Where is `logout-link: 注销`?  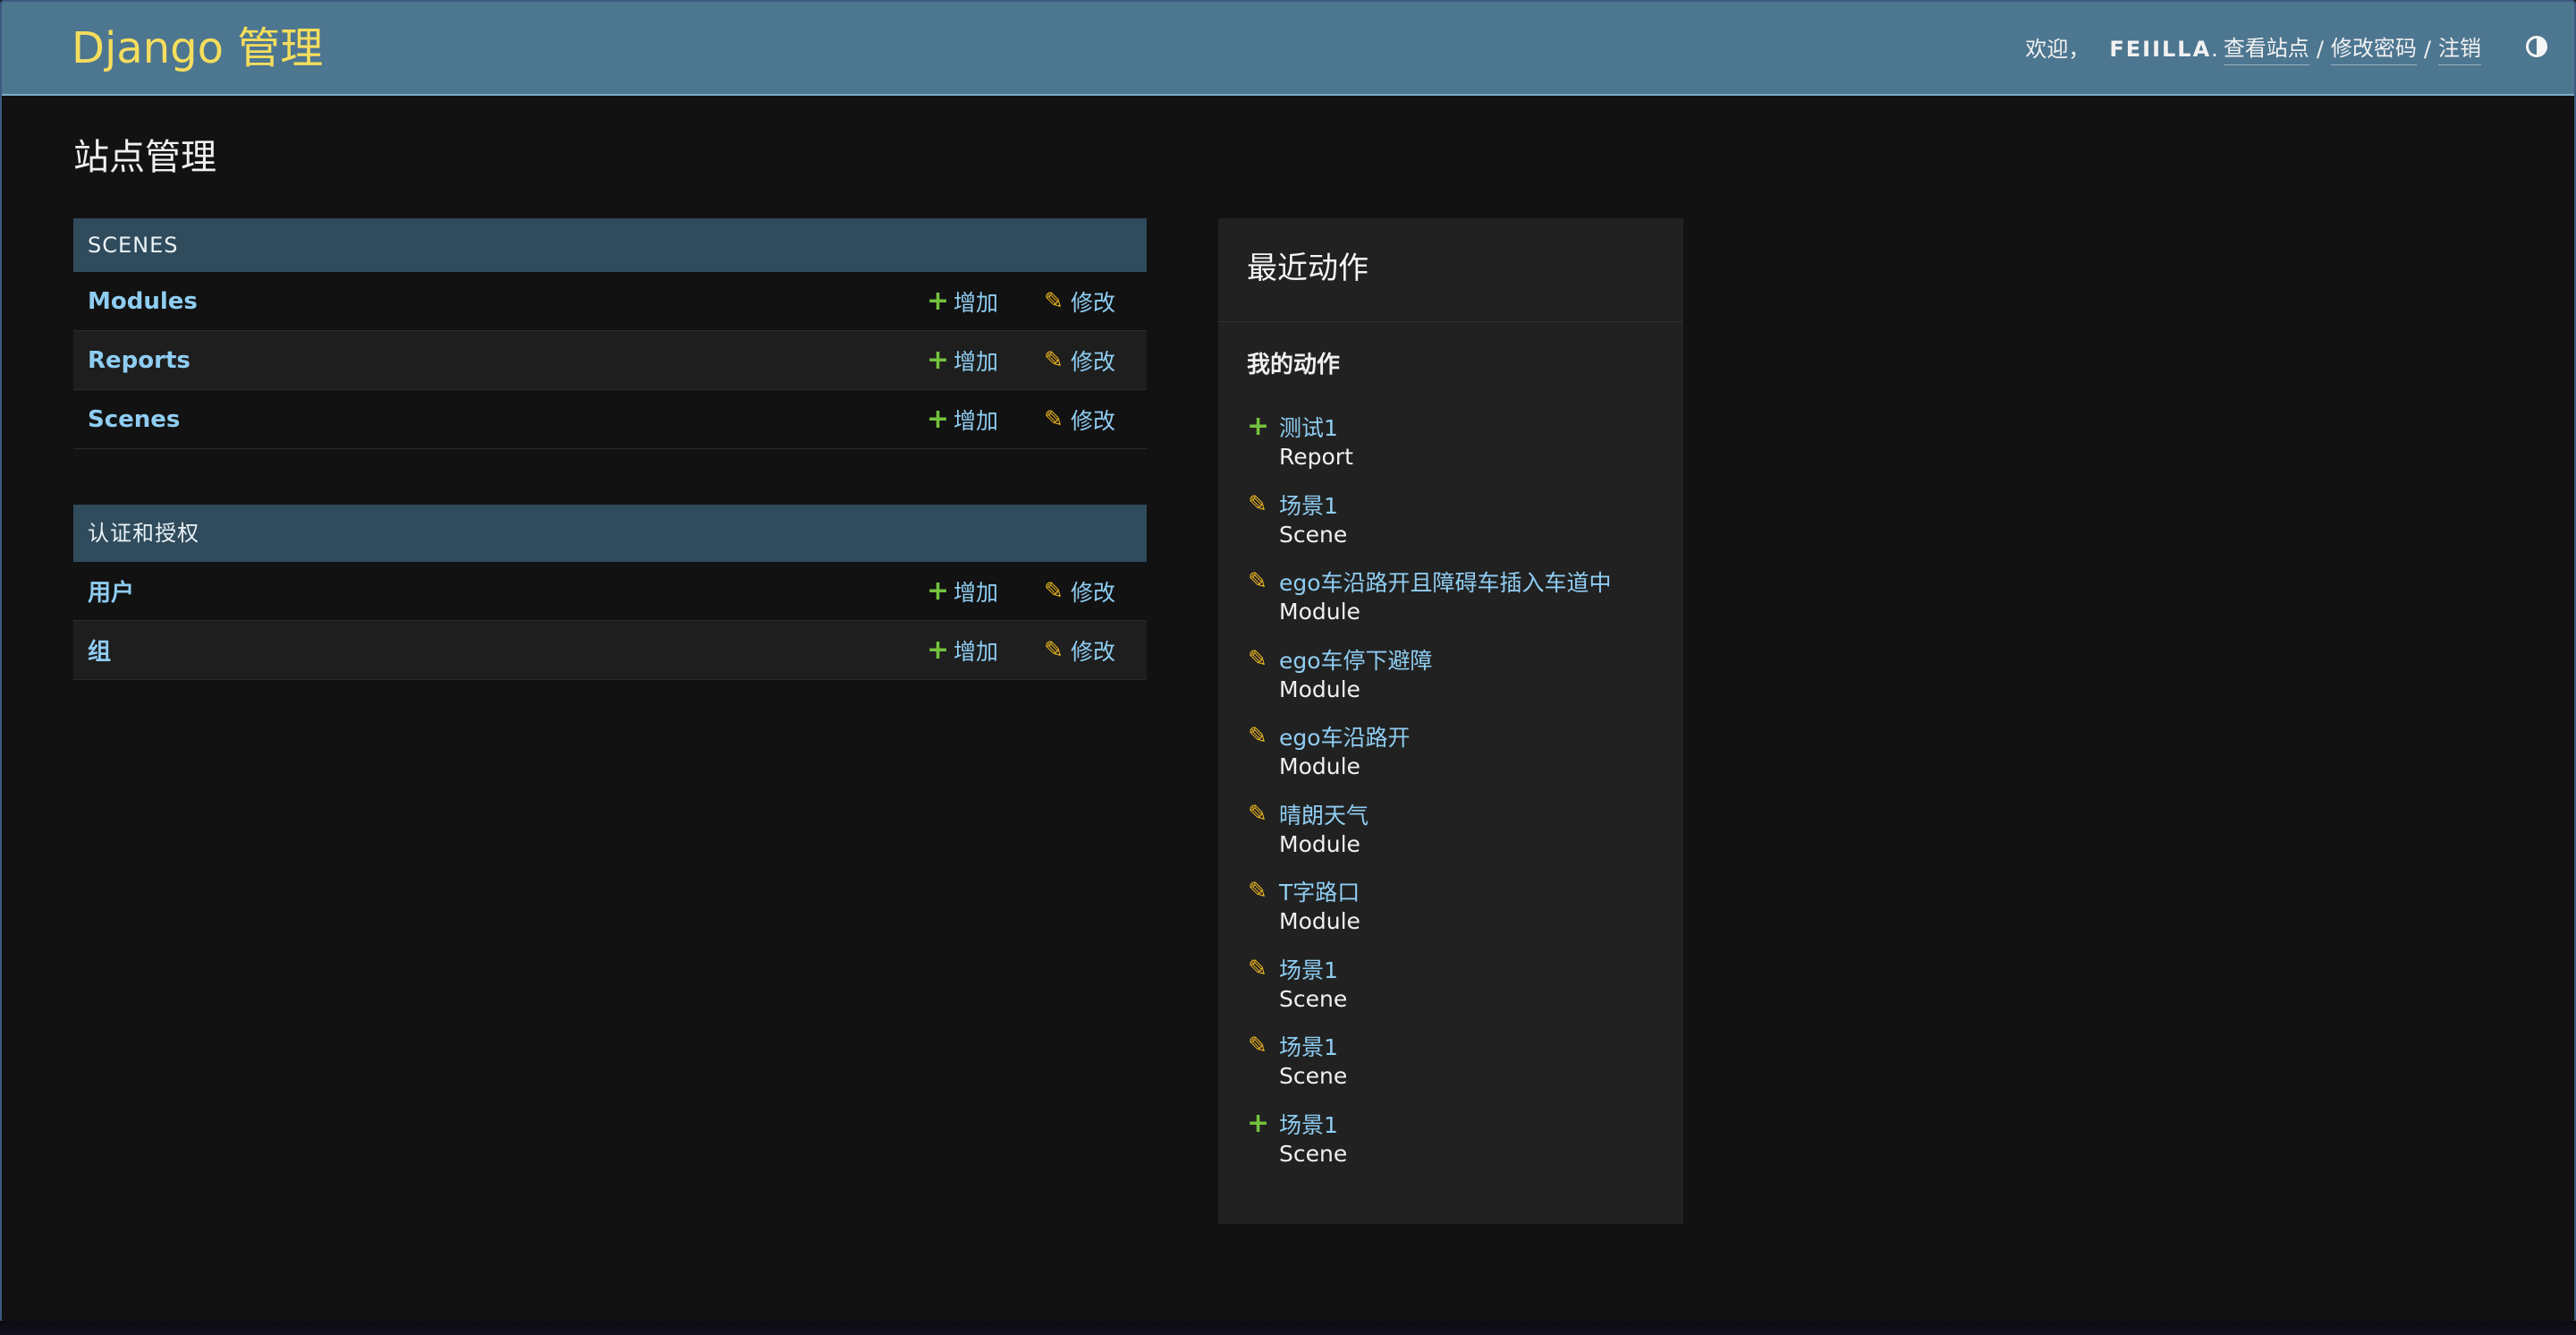 logout-link: 注销 is located at coordinates (2459, 48).